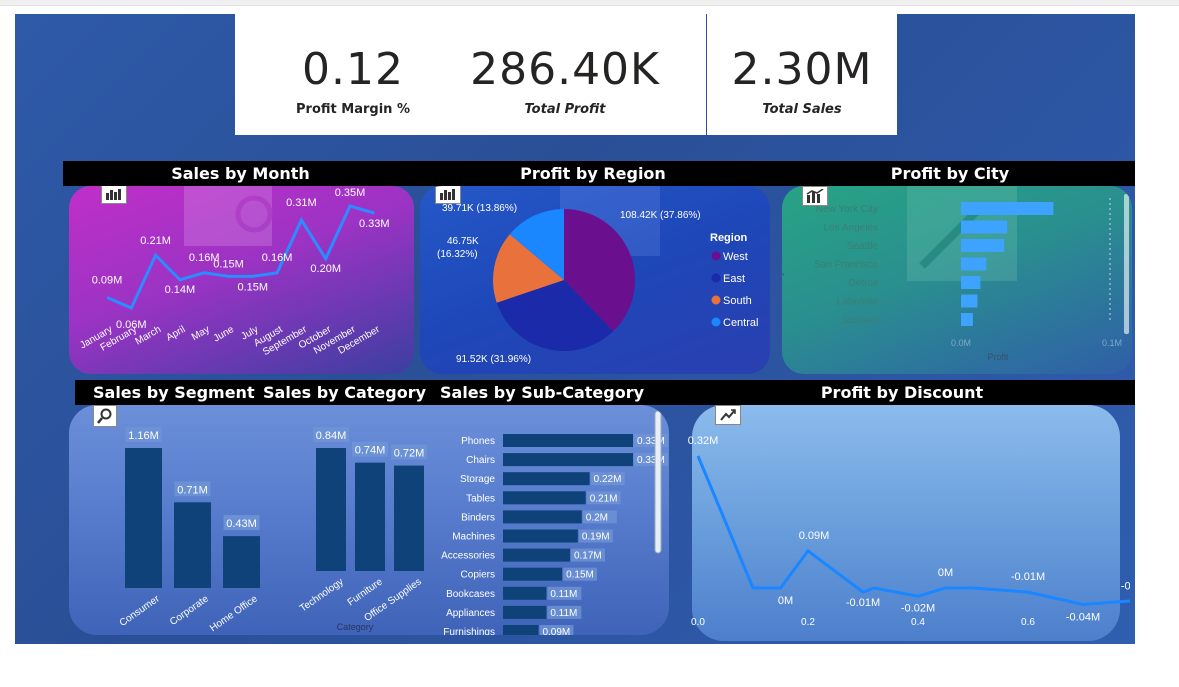 This screenshot has height=687, width=1179. Describe the element at coordinates (189, 610) in the screenshot. I see `x-tick-label: Corporate` at that location.